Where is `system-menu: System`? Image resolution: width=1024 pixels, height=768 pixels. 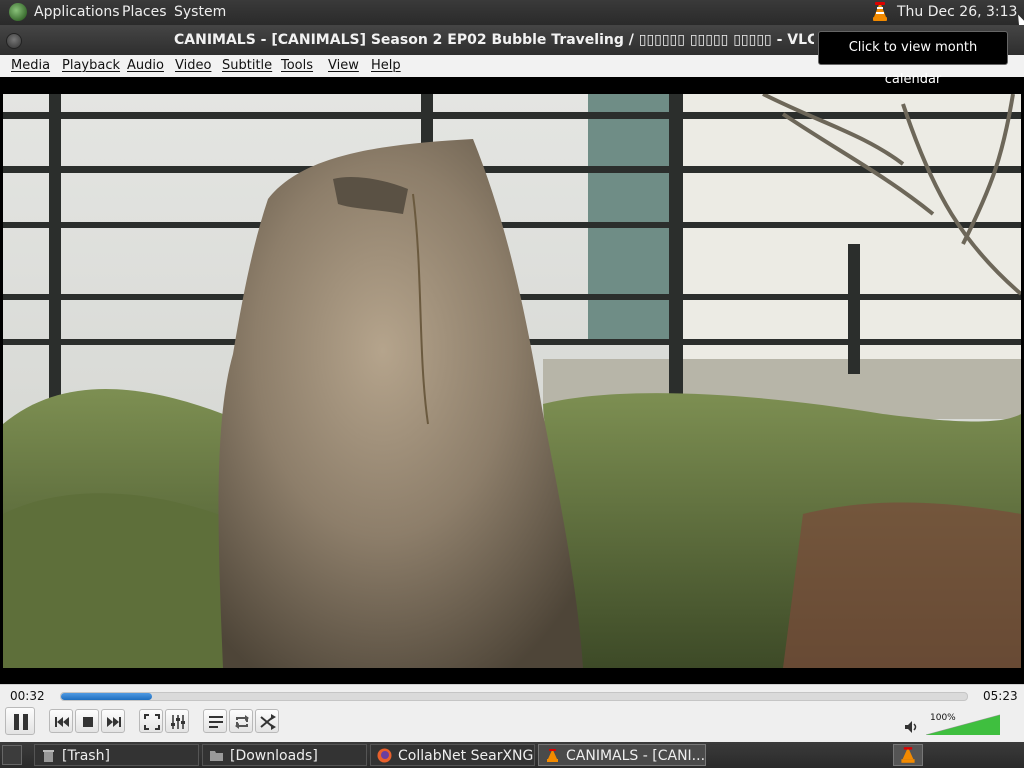
system-menu: System is located at coordinates (200, 12).